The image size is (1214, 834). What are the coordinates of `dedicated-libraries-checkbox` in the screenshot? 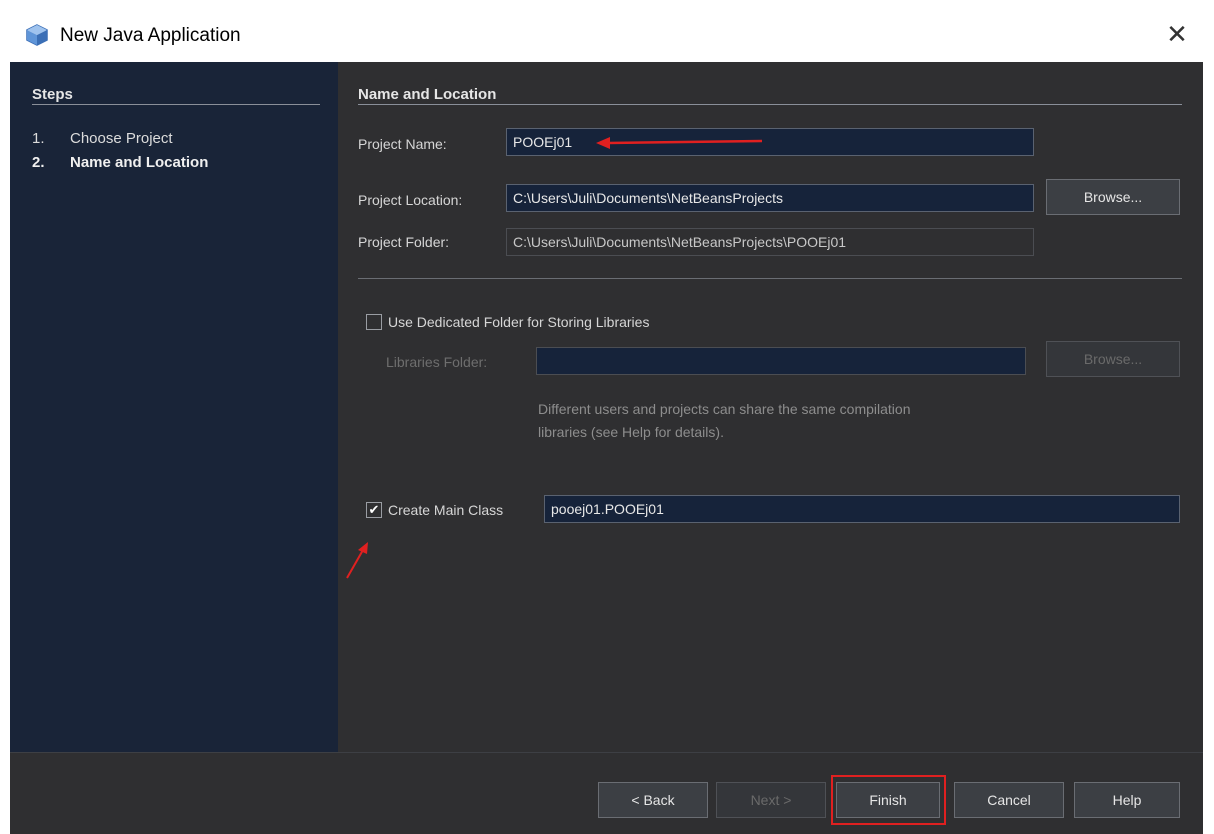 It's located at (374, 322).